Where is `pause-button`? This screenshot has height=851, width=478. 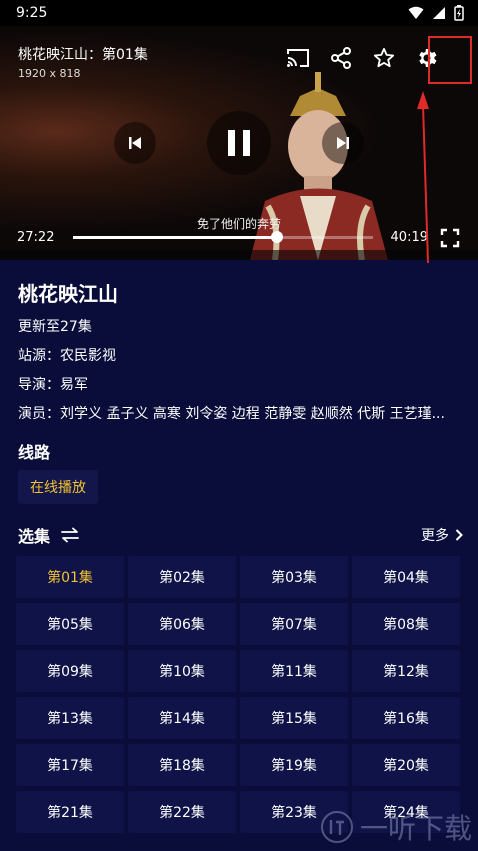
pause-button is located at coordinates (239, 143).